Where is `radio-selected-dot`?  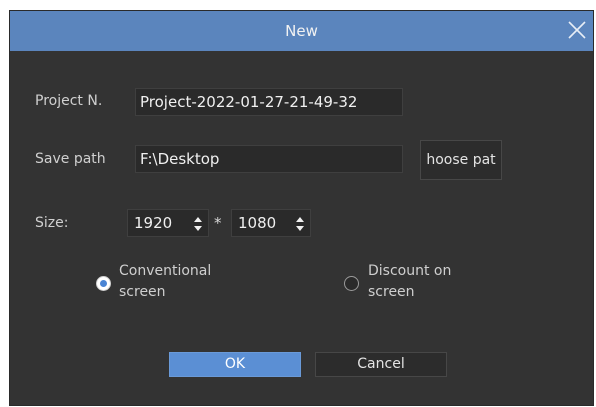 radio-selected-dot is located at coordinates (103, 283).